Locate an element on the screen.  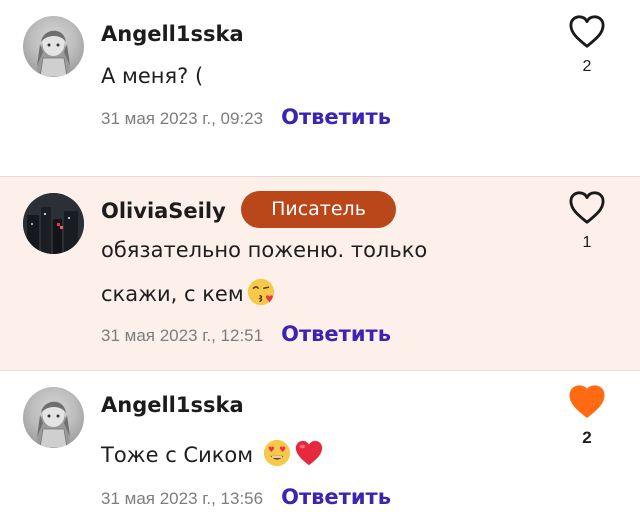
heart-eyes-emoji is located at coordinates (276, 453).